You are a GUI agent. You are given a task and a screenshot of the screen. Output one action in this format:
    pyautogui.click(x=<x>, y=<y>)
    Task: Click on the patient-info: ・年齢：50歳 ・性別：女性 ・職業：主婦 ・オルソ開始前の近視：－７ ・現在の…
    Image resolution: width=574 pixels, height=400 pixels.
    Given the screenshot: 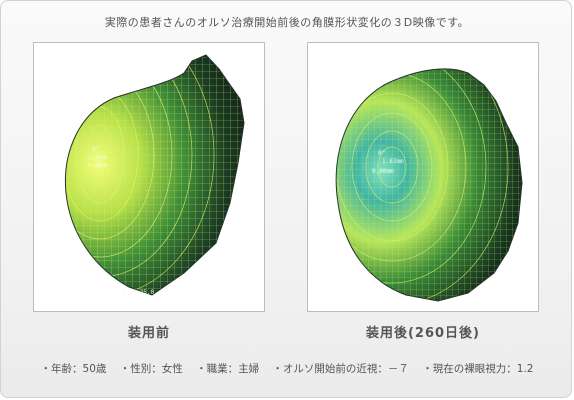 What is the action you would take?
    pyautogui.click(x=287, y=368)
    